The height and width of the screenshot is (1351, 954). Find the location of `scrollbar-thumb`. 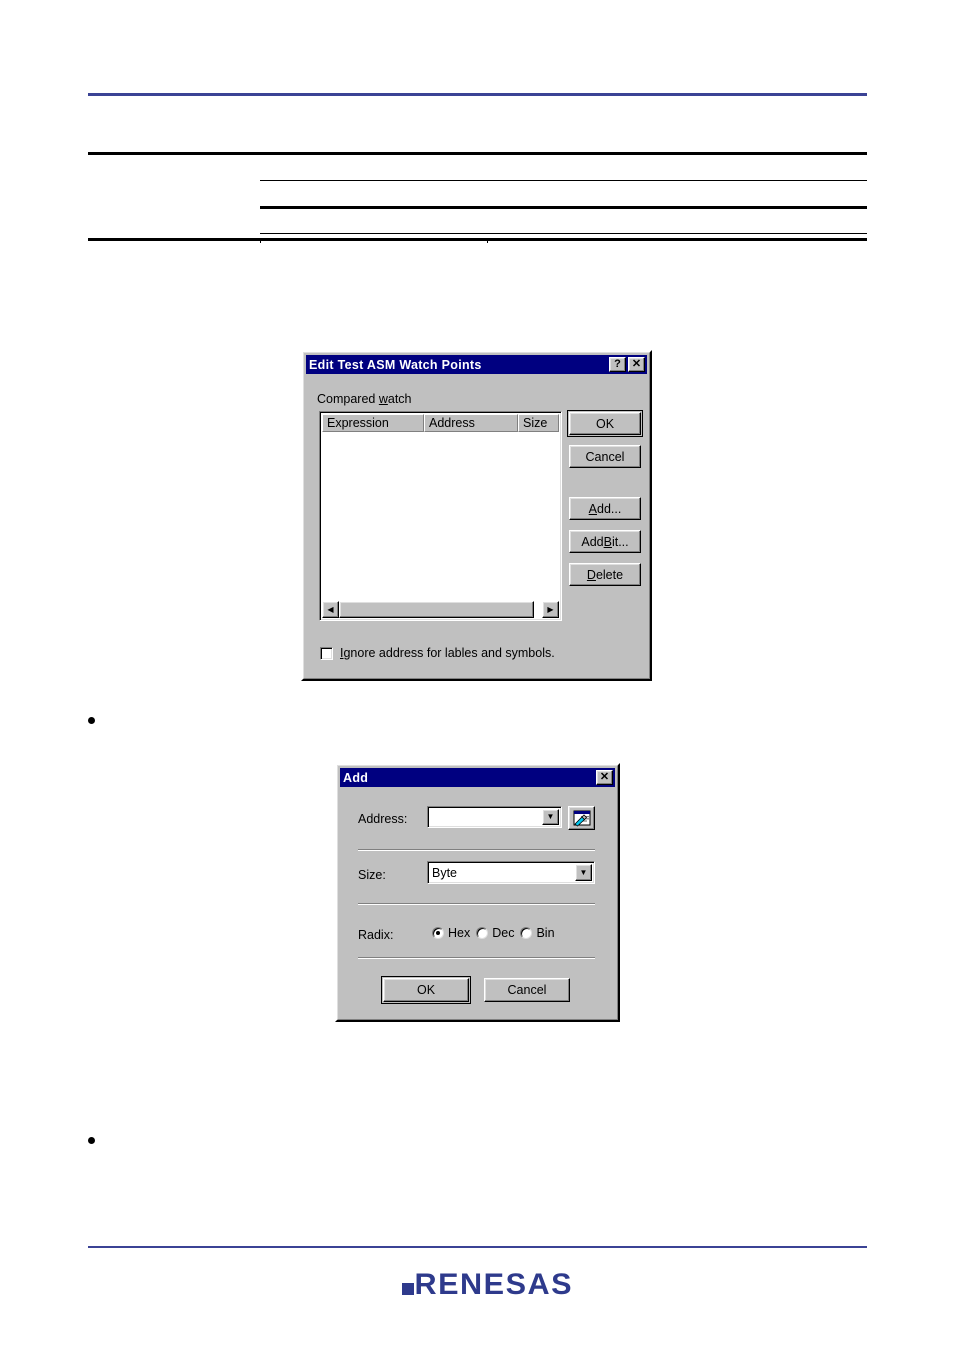

scrollbar-thumb is located at coordinates (436, 609).